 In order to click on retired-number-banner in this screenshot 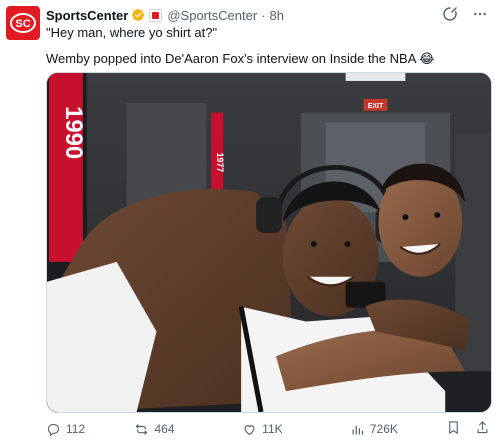, I will do `click(65, 167)`.